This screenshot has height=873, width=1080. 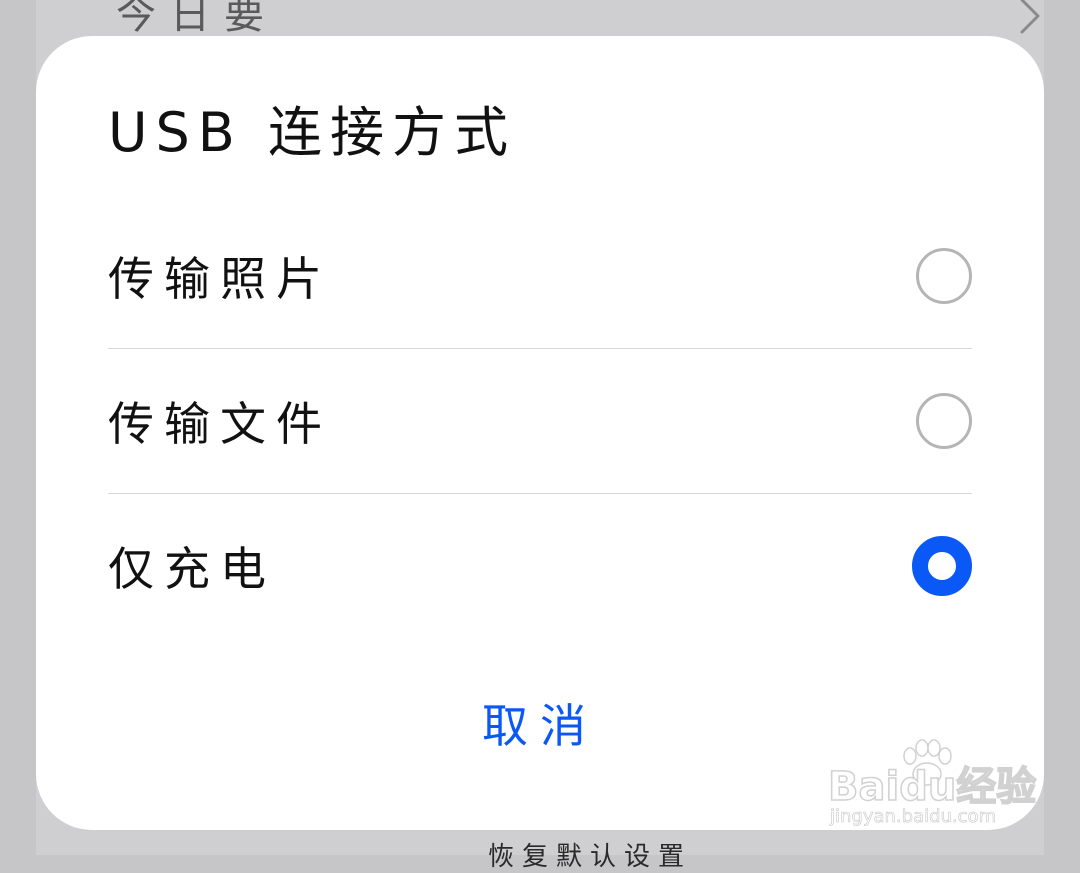 What do you see at coordinates (913, 817) in the screenshot?
I see `watermark-url: jingyan.baidu.com` at bounding box center [913, 817].